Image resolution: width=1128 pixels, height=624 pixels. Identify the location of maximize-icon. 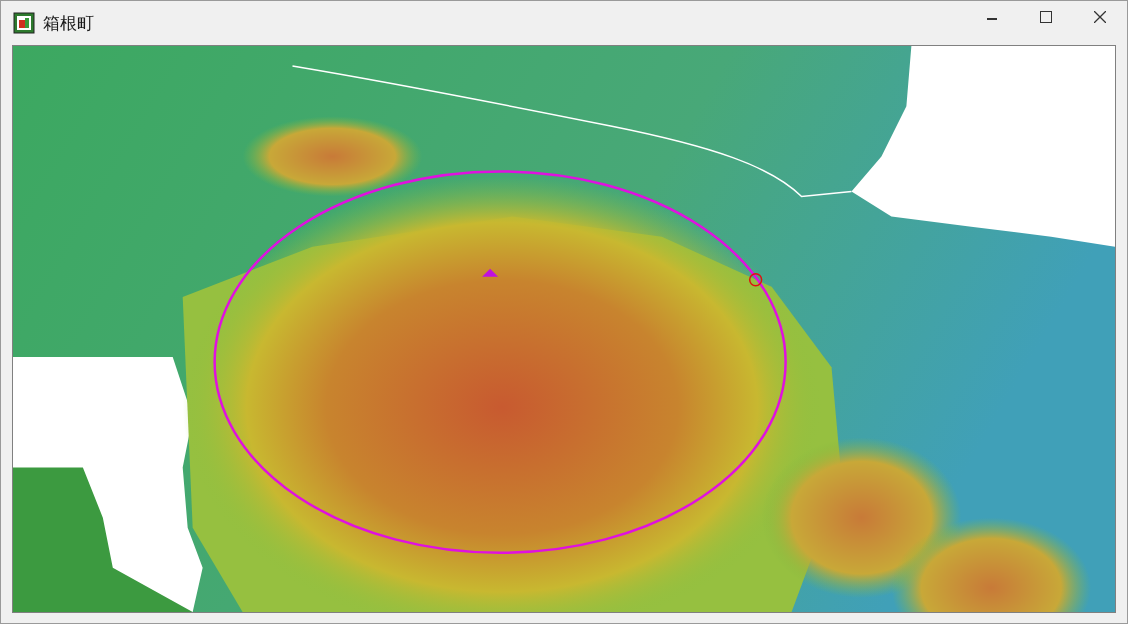
(1046, 17).